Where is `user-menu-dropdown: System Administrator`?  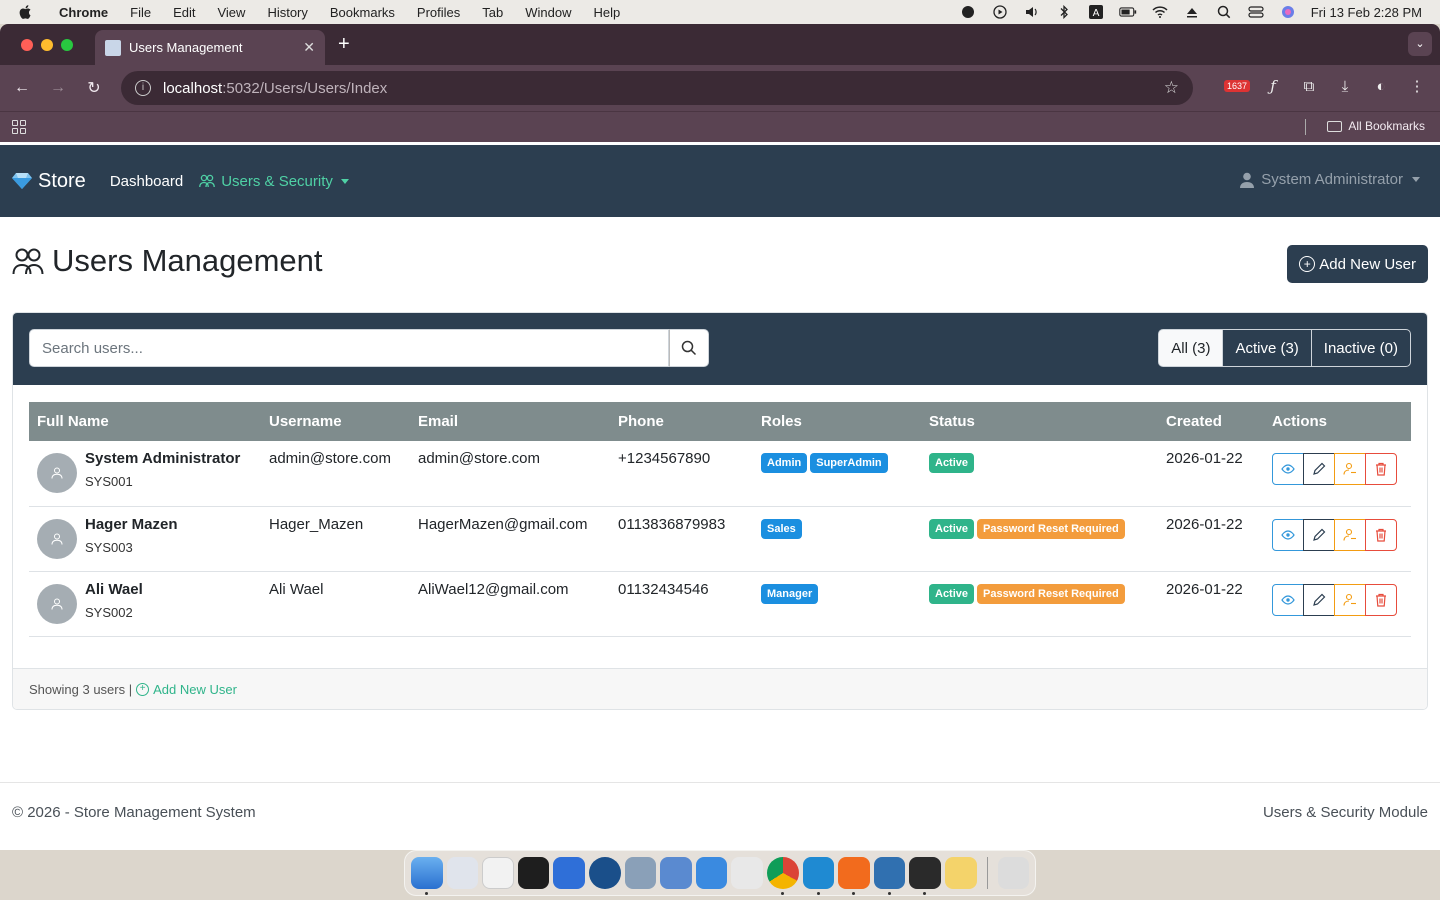
user-menu-dropdown: System Administrator is located at coordinates (1330, 179).